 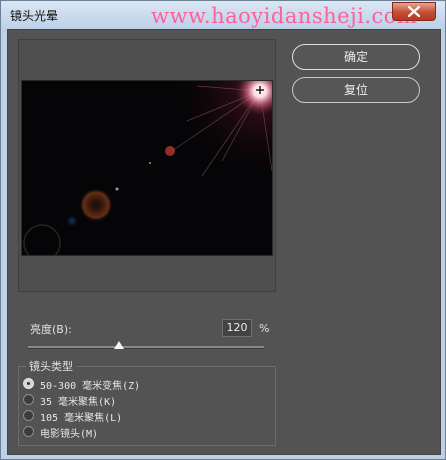 What do you see at coordinates (51, 329) in the screenshot?
I see `brightness-label: 亮度(B):` at bounding box center [51, 329].